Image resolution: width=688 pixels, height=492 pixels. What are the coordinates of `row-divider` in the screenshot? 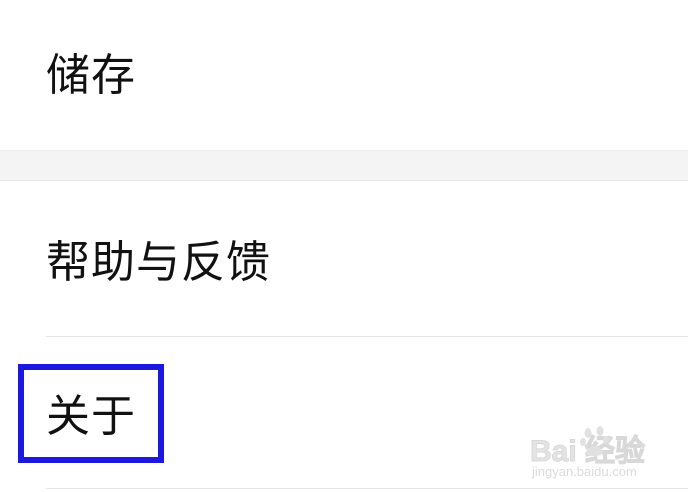 It's located at (367, 488).